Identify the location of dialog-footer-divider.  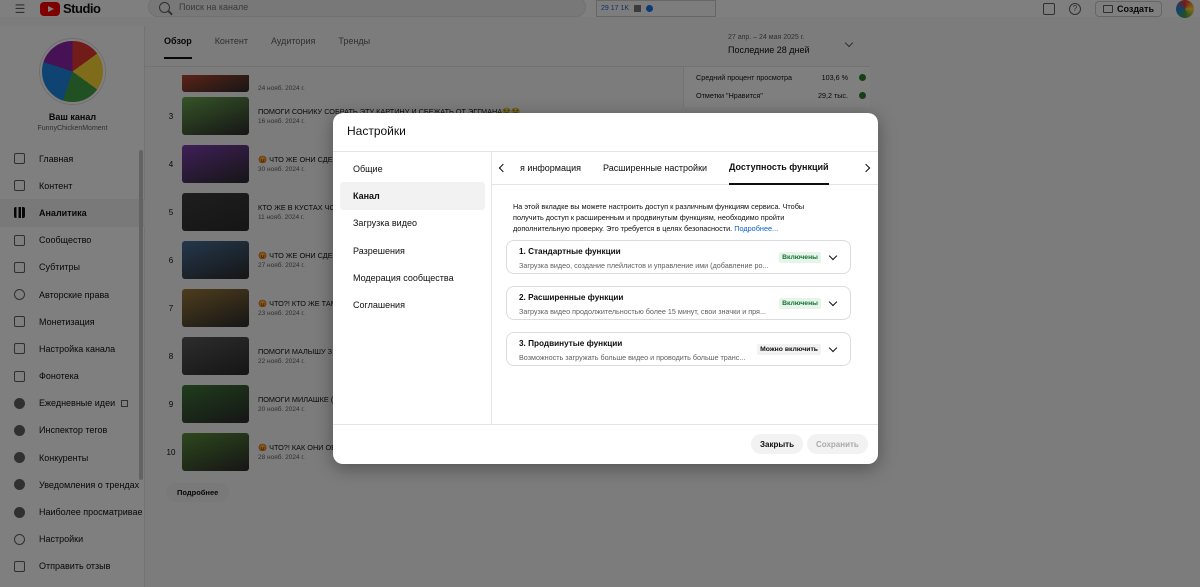
(605, 424).